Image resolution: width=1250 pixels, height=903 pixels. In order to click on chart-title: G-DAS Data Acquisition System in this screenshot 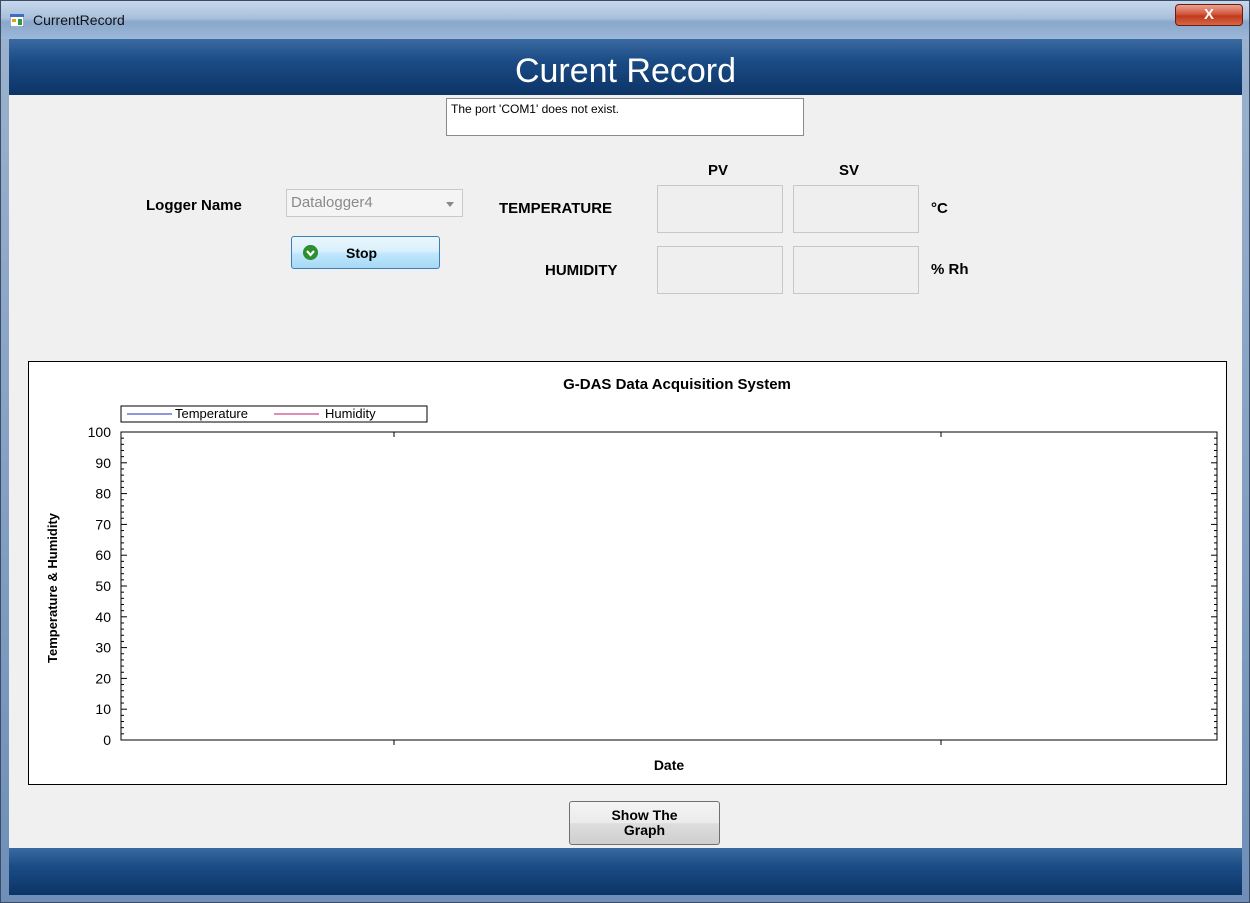, I will do `click(677, 384)`.